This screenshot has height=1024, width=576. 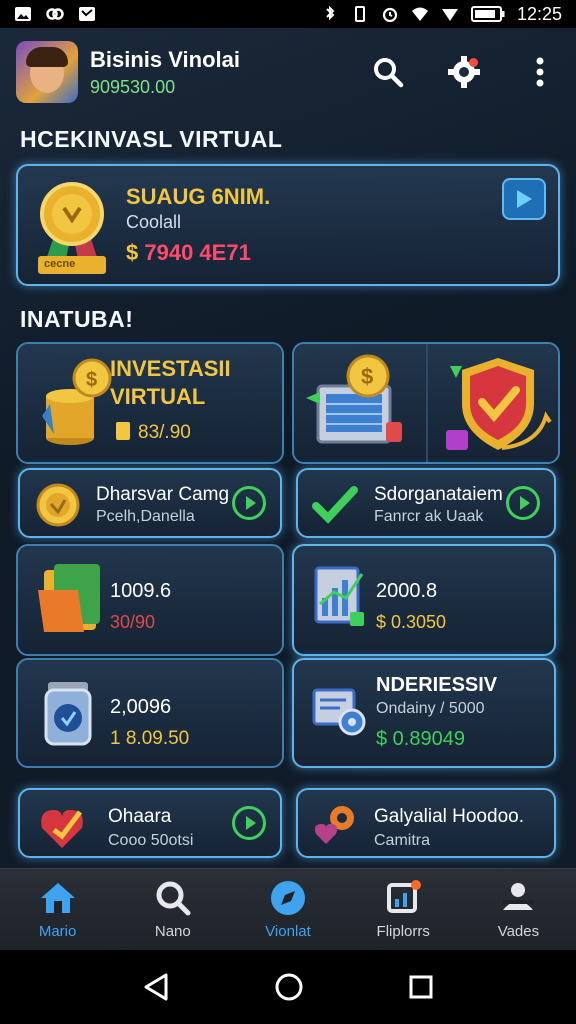 I want to click on home-circle-icon, so click(x=289, y=987).